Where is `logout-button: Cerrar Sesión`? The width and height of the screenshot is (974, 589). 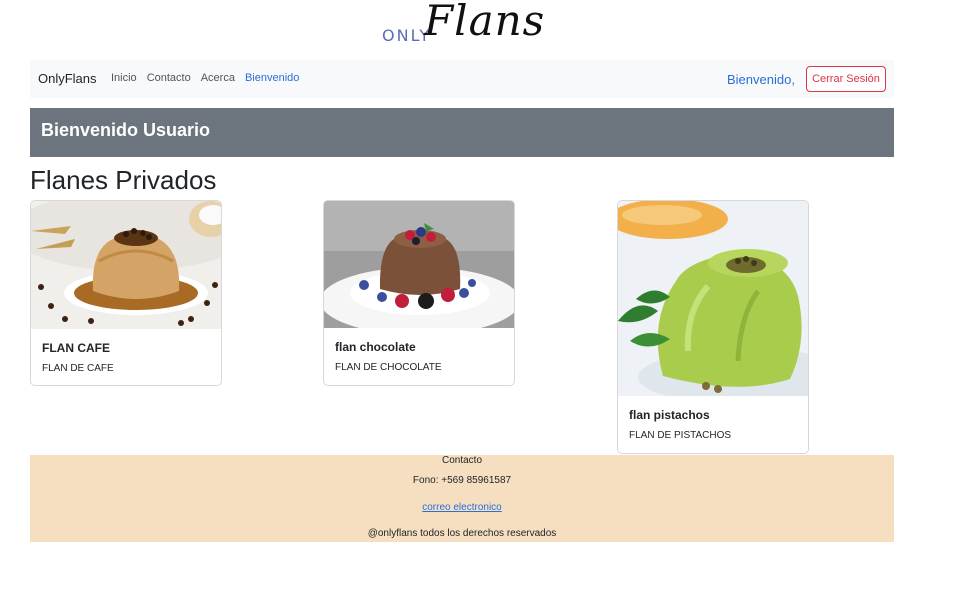 logout-button: Cerrar Sesión is located at coordinates (846, 79).